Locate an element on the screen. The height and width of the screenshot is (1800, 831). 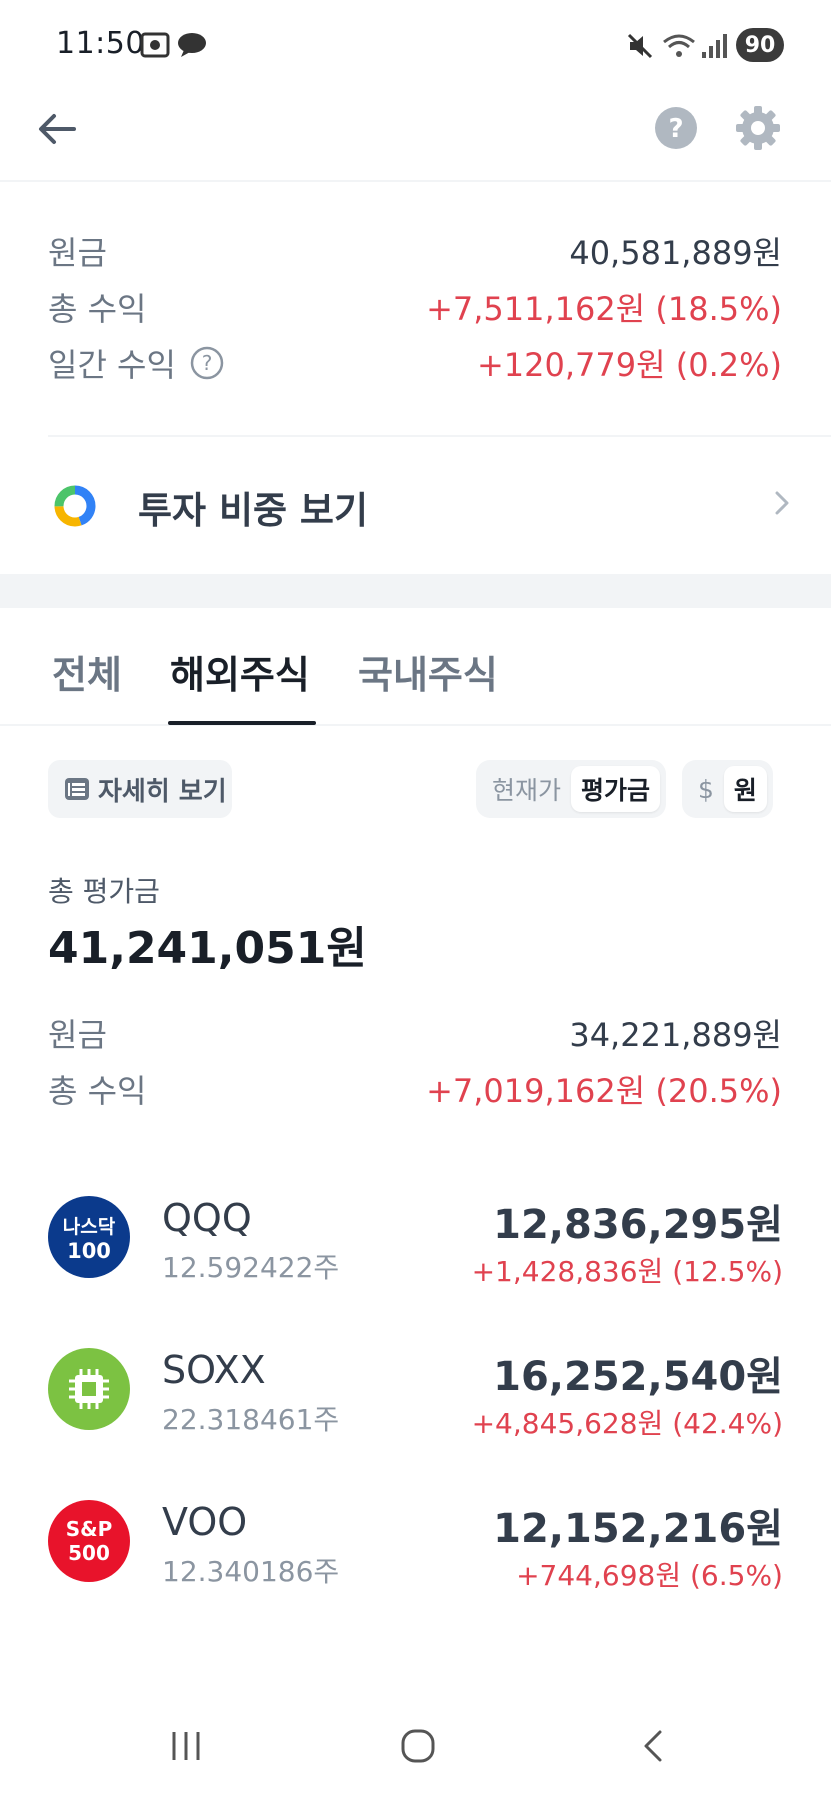
currency-toggle-krw: 원 is located at coordinates (745, 789).